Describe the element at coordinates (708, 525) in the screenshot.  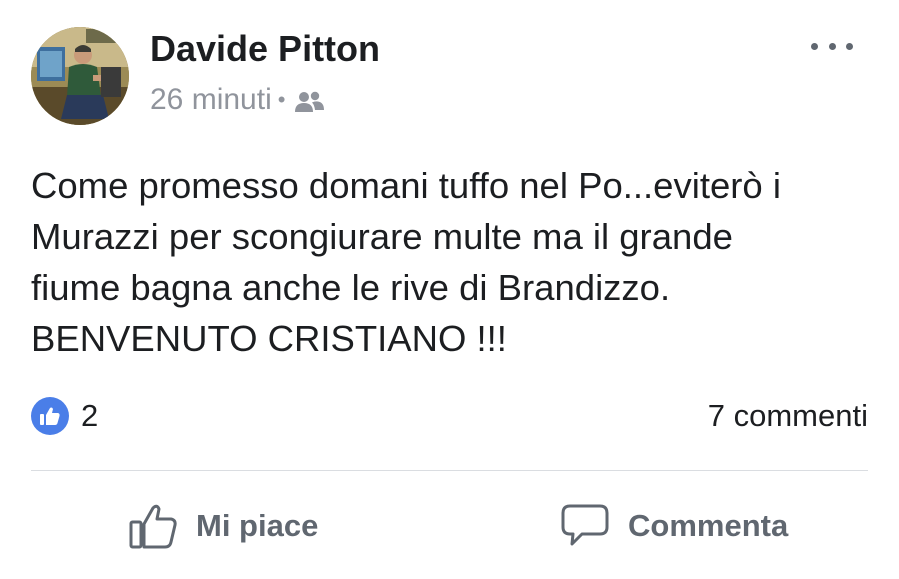
I see `comment-button-label: Commenta` at that location.